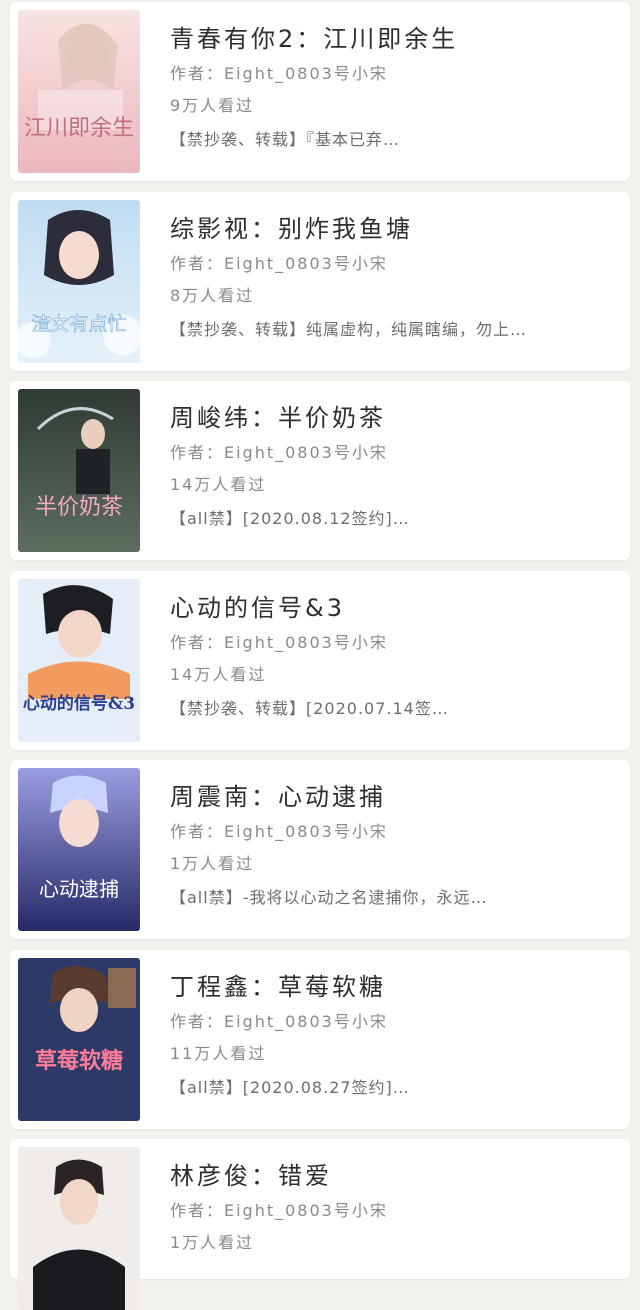 The width and height of the screenshot is (640, 1310). Describe the element at coordinates (393, 1176) in the screenshot. I see `book-title: 林彦俊：错爱` at that location.